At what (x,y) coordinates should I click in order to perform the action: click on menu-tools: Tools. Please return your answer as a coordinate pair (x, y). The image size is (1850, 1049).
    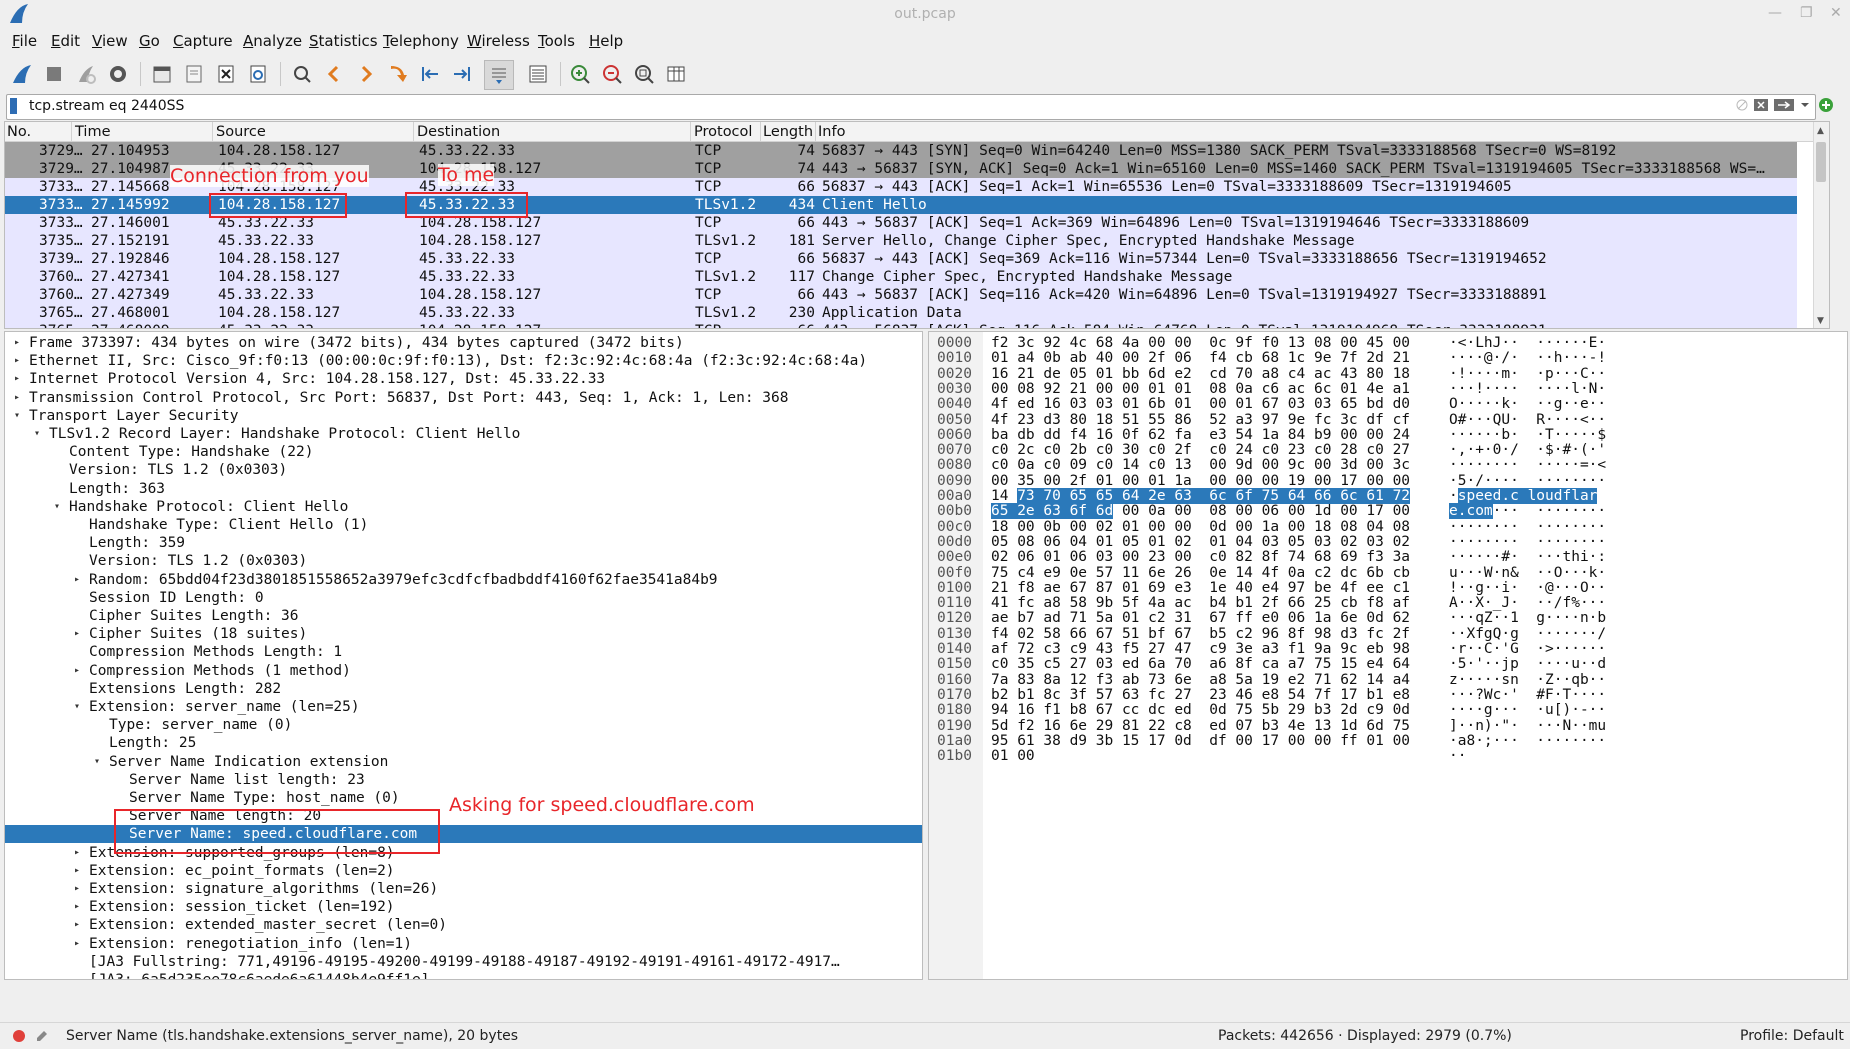
    Looking at the image, I should click on (556, 41).